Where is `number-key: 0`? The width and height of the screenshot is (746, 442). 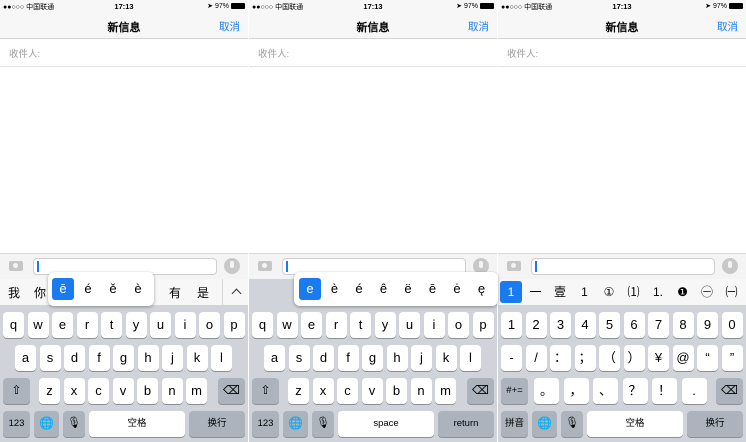 number-key: 0 is located at coordinates (732, 325).